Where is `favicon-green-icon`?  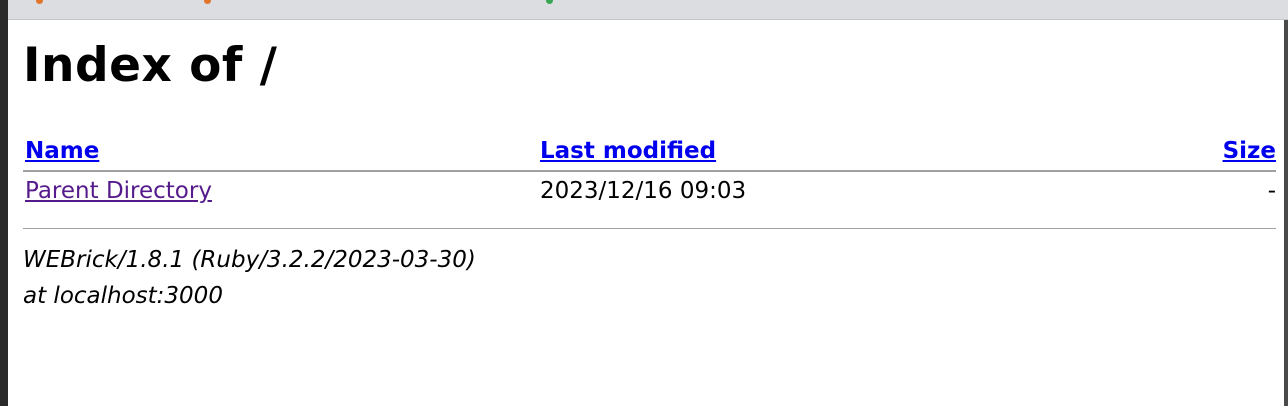 favicon-green-icon is located at coordinates (549, 2).